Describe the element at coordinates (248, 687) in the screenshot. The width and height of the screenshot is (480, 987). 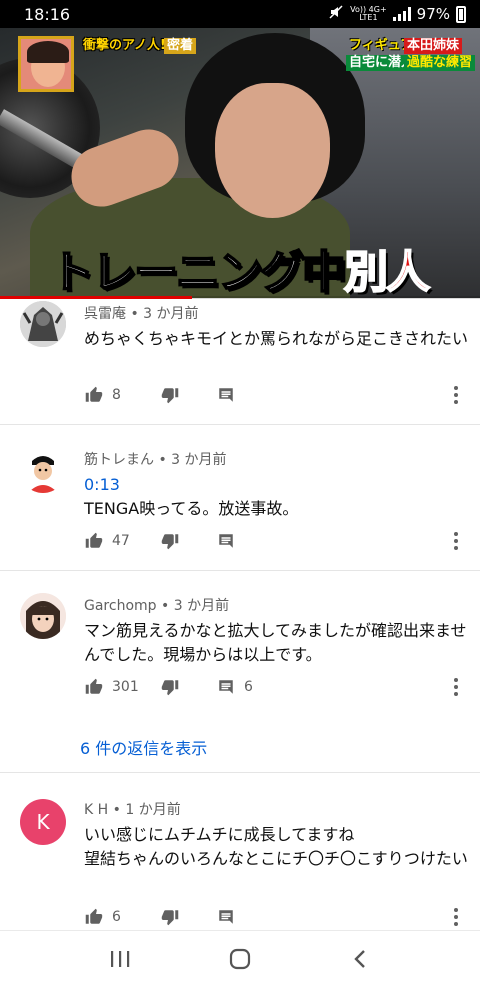
I see `reply-count: 6` at that location.